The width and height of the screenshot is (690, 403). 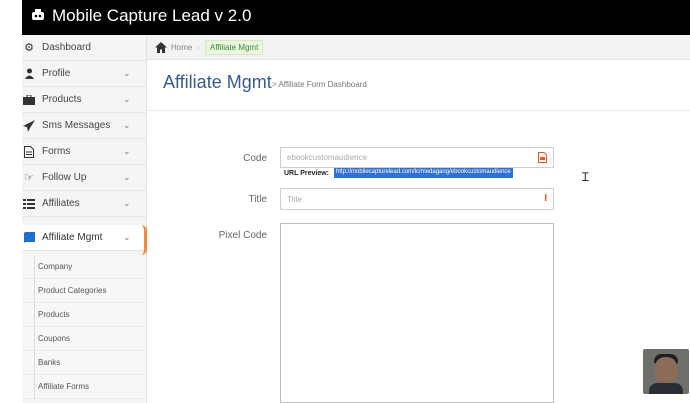 I want to click on graduation-cap-icon, so click(x=38, y=16).